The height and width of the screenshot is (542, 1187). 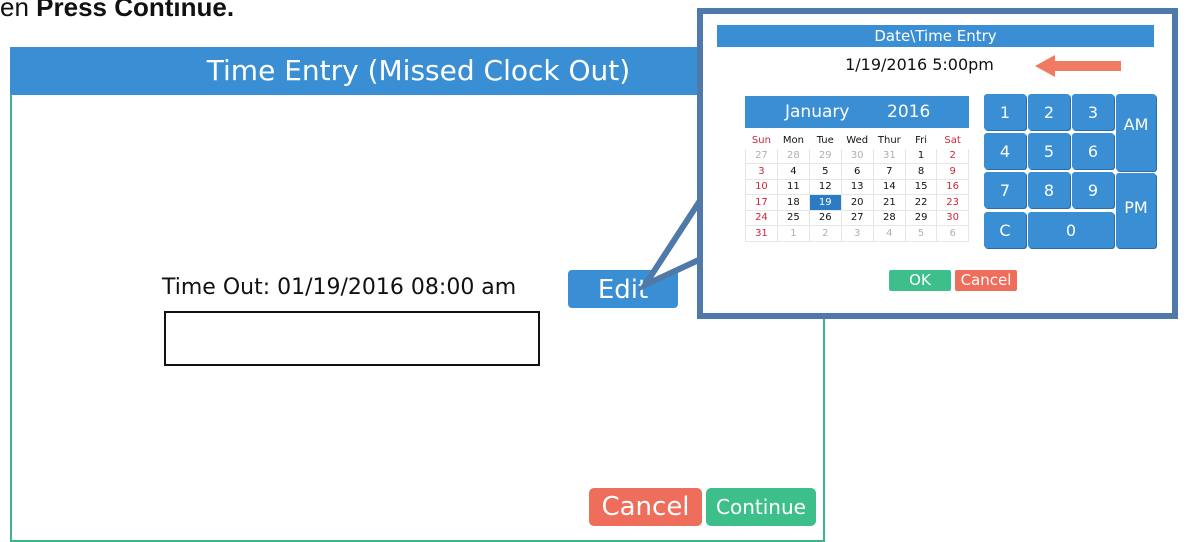 I want to click on weekday-label: Wed, so click(x=857, y=140).